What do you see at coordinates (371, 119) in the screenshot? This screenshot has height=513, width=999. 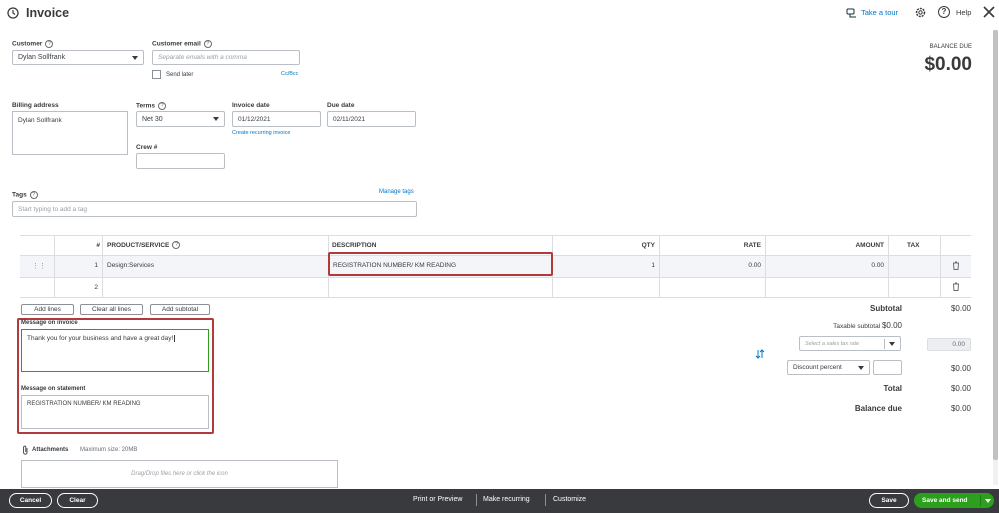 I see `due-date-input: 02/11/2021` at bounding box center [371, 119].